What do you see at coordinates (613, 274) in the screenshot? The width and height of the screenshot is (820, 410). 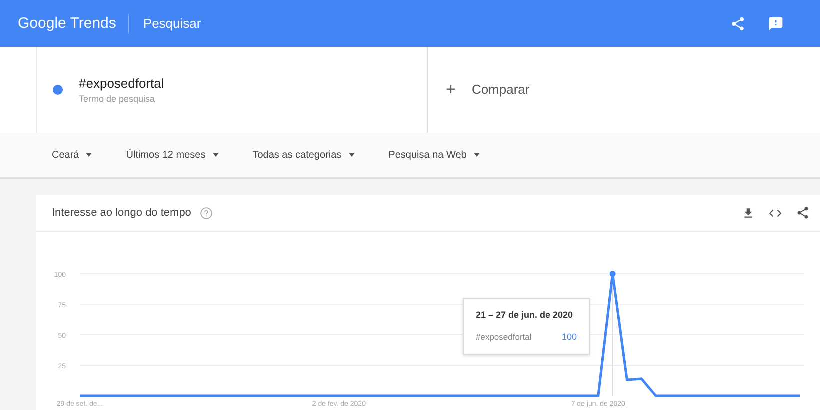 I see `data-point` at bounding box center [613, 274].